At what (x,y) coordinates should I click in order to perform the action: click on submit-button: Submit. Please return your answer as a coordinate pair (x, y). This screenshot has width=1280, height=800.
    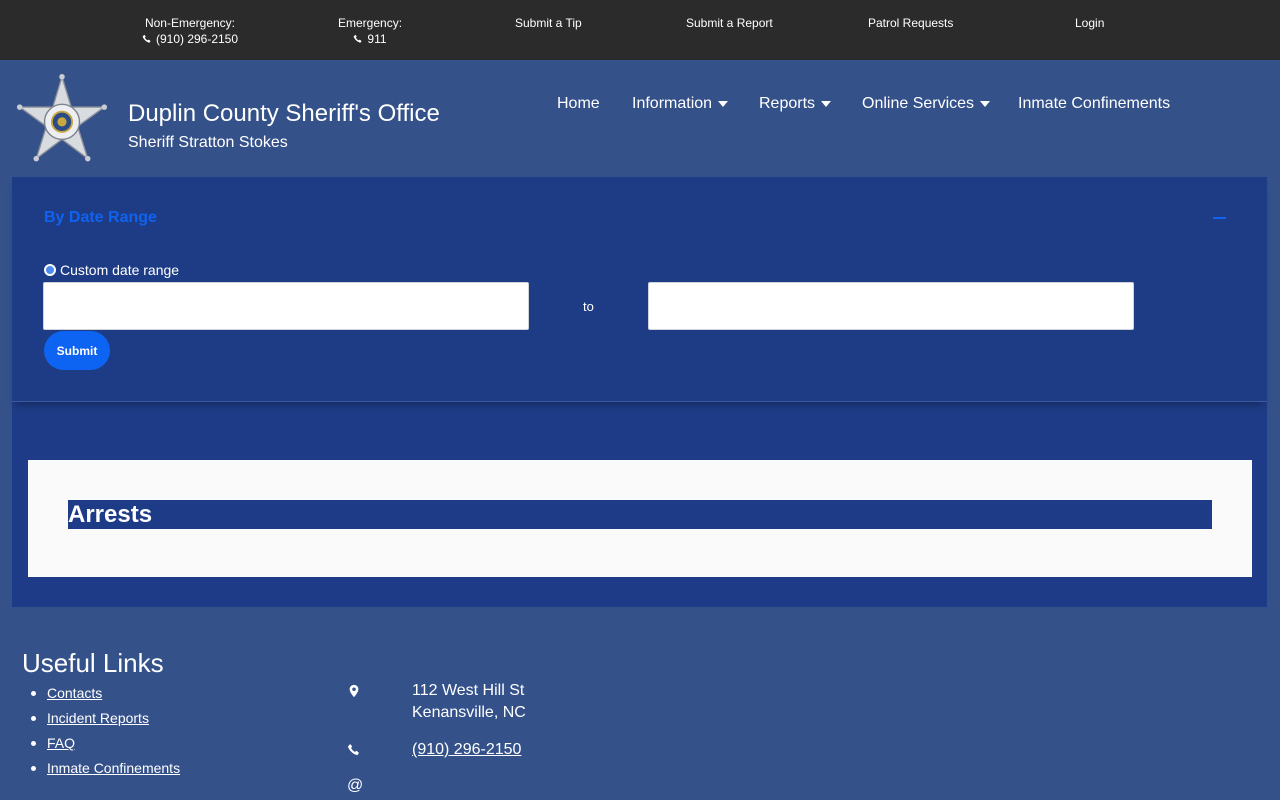
    Looking at the image, I should click on (77, 350).